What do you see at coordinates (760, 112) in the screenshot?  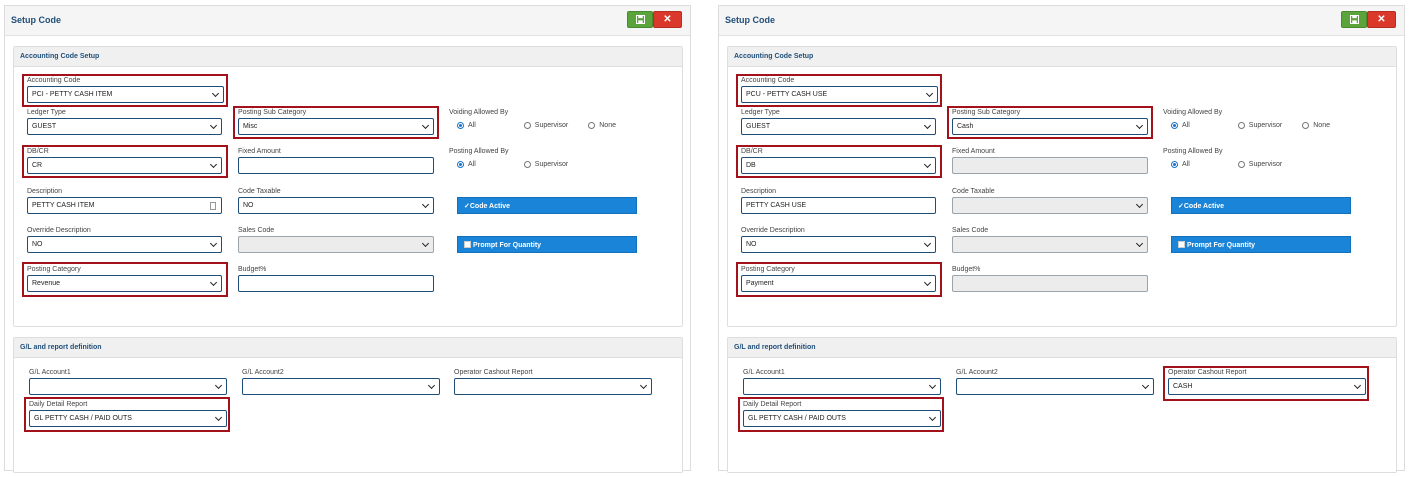 I see `ledger-type-label: Ledger Type` at bounding box center [760, 112].